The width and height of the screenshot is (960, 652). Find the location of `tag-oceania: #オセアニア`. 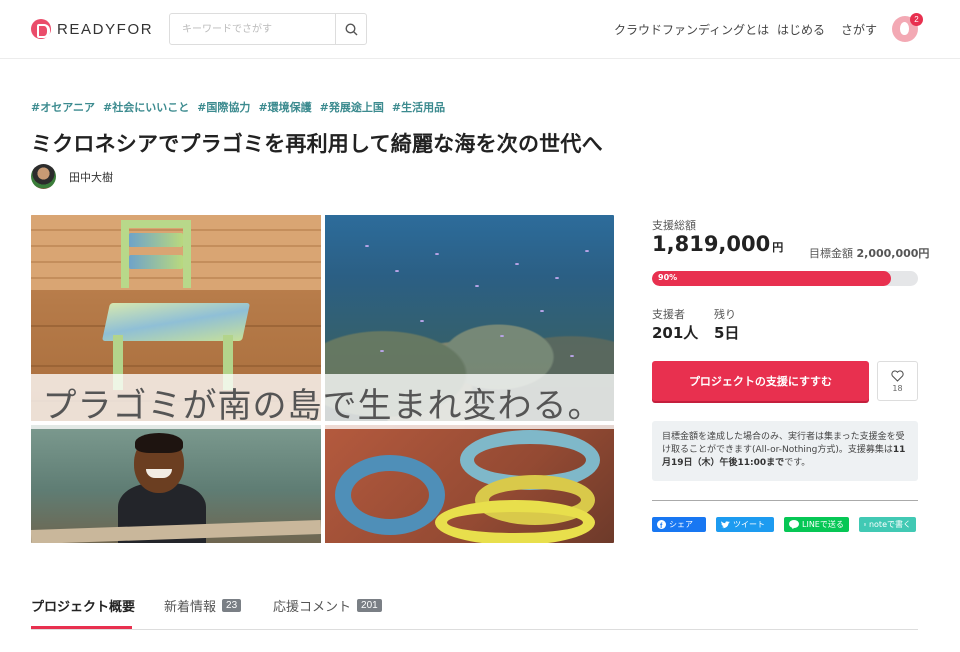

tag-oceania: #オセアニア is located at coordinates (63, 107).